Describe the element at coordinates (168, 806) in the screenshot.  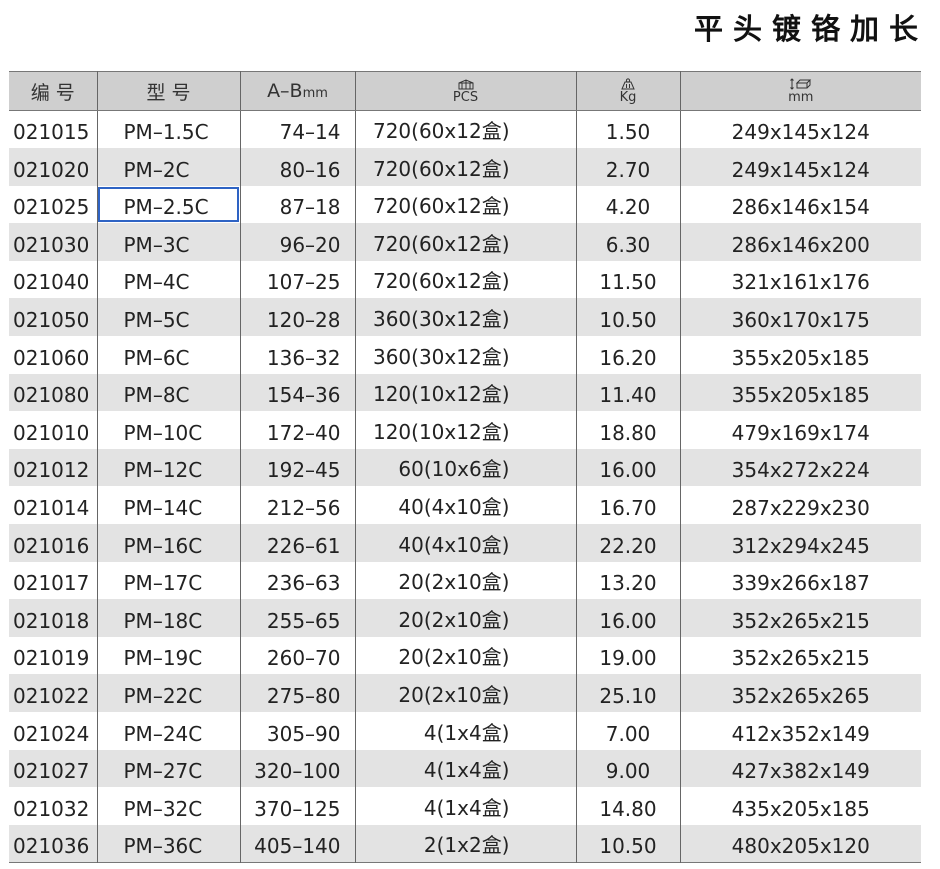
I see `cell-model: PM–32C` at that location.